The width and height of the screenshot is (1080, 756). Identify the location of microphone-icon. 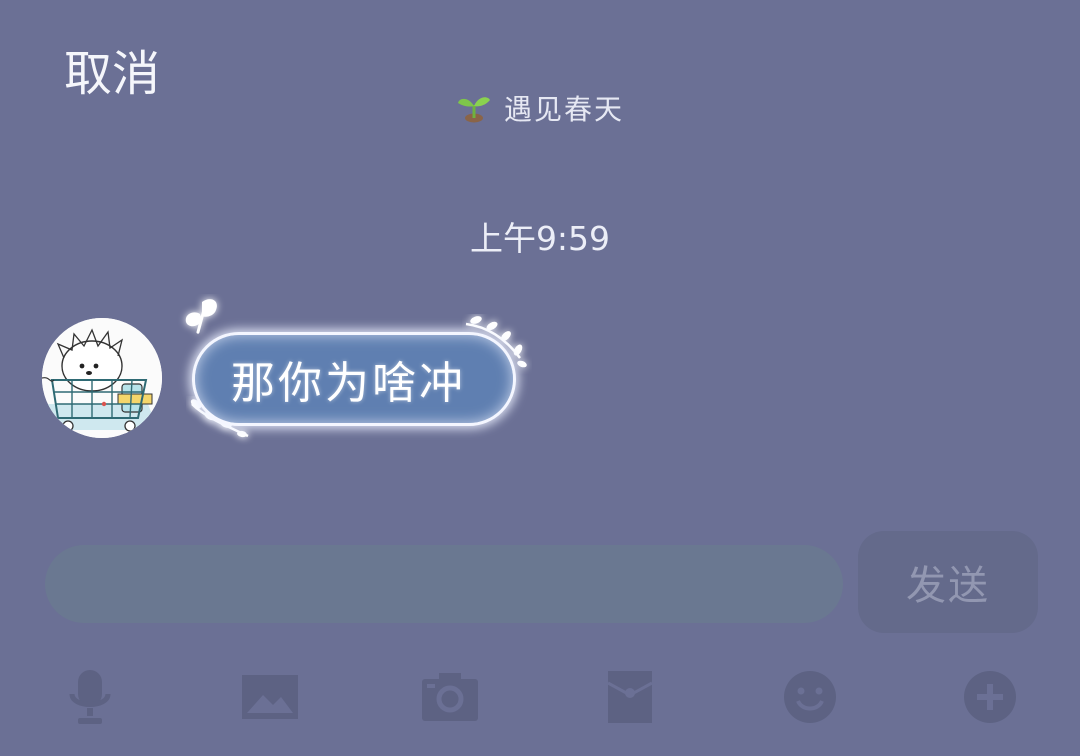
(90, 697).